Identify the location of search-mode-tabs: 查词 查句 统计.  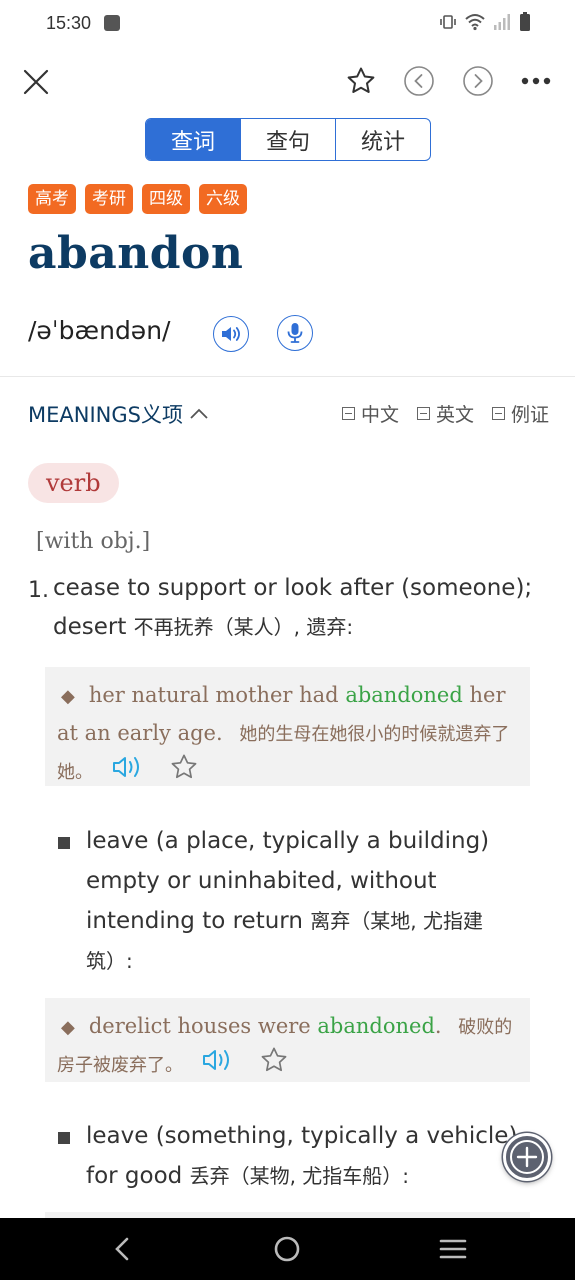
(288, 139).